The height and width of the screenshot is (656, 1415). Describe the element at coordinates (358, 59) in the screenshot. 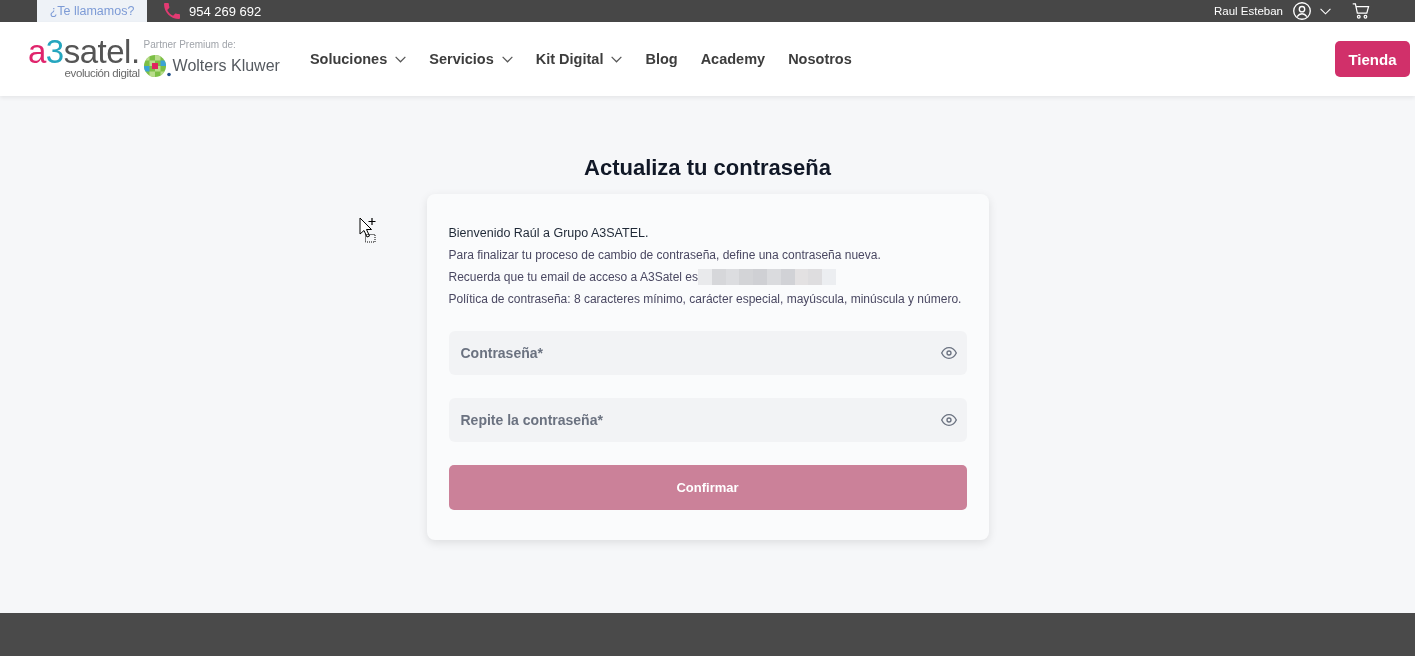

I see `nav-link: Soluciones` at that location.